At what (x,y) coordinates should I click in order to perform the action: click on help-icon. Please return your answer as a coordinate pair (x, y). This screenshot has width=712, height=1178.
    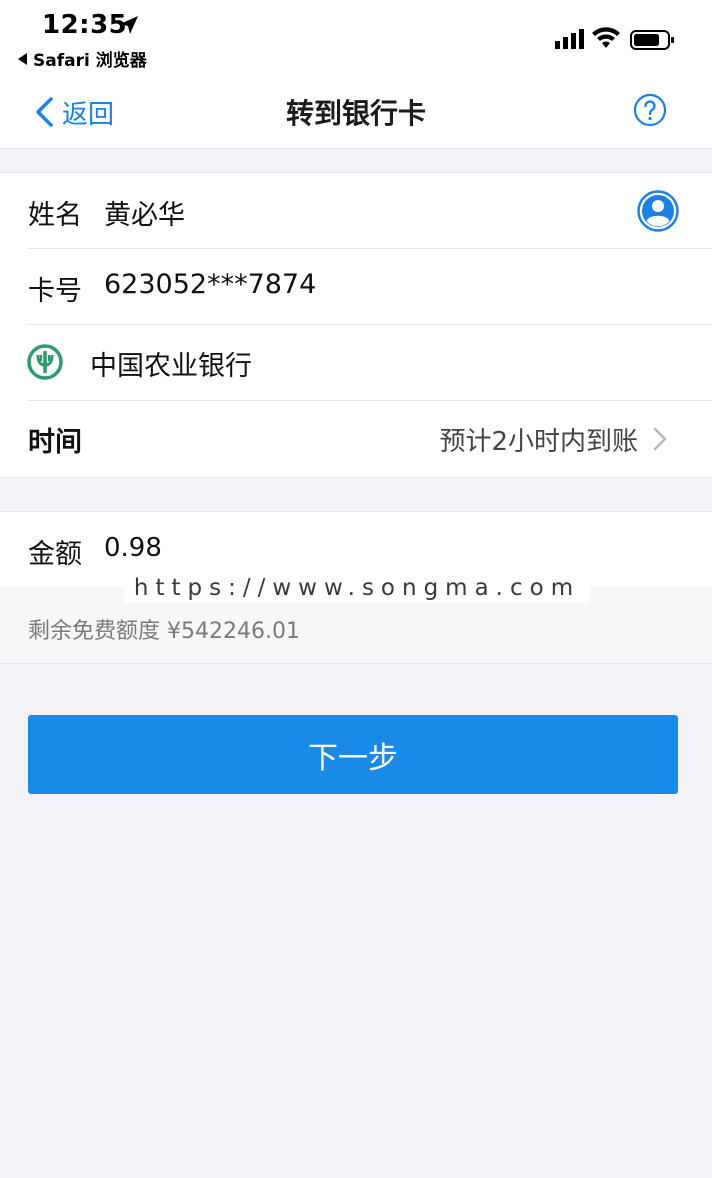
    Looking at the image, I should click on (650, 110).